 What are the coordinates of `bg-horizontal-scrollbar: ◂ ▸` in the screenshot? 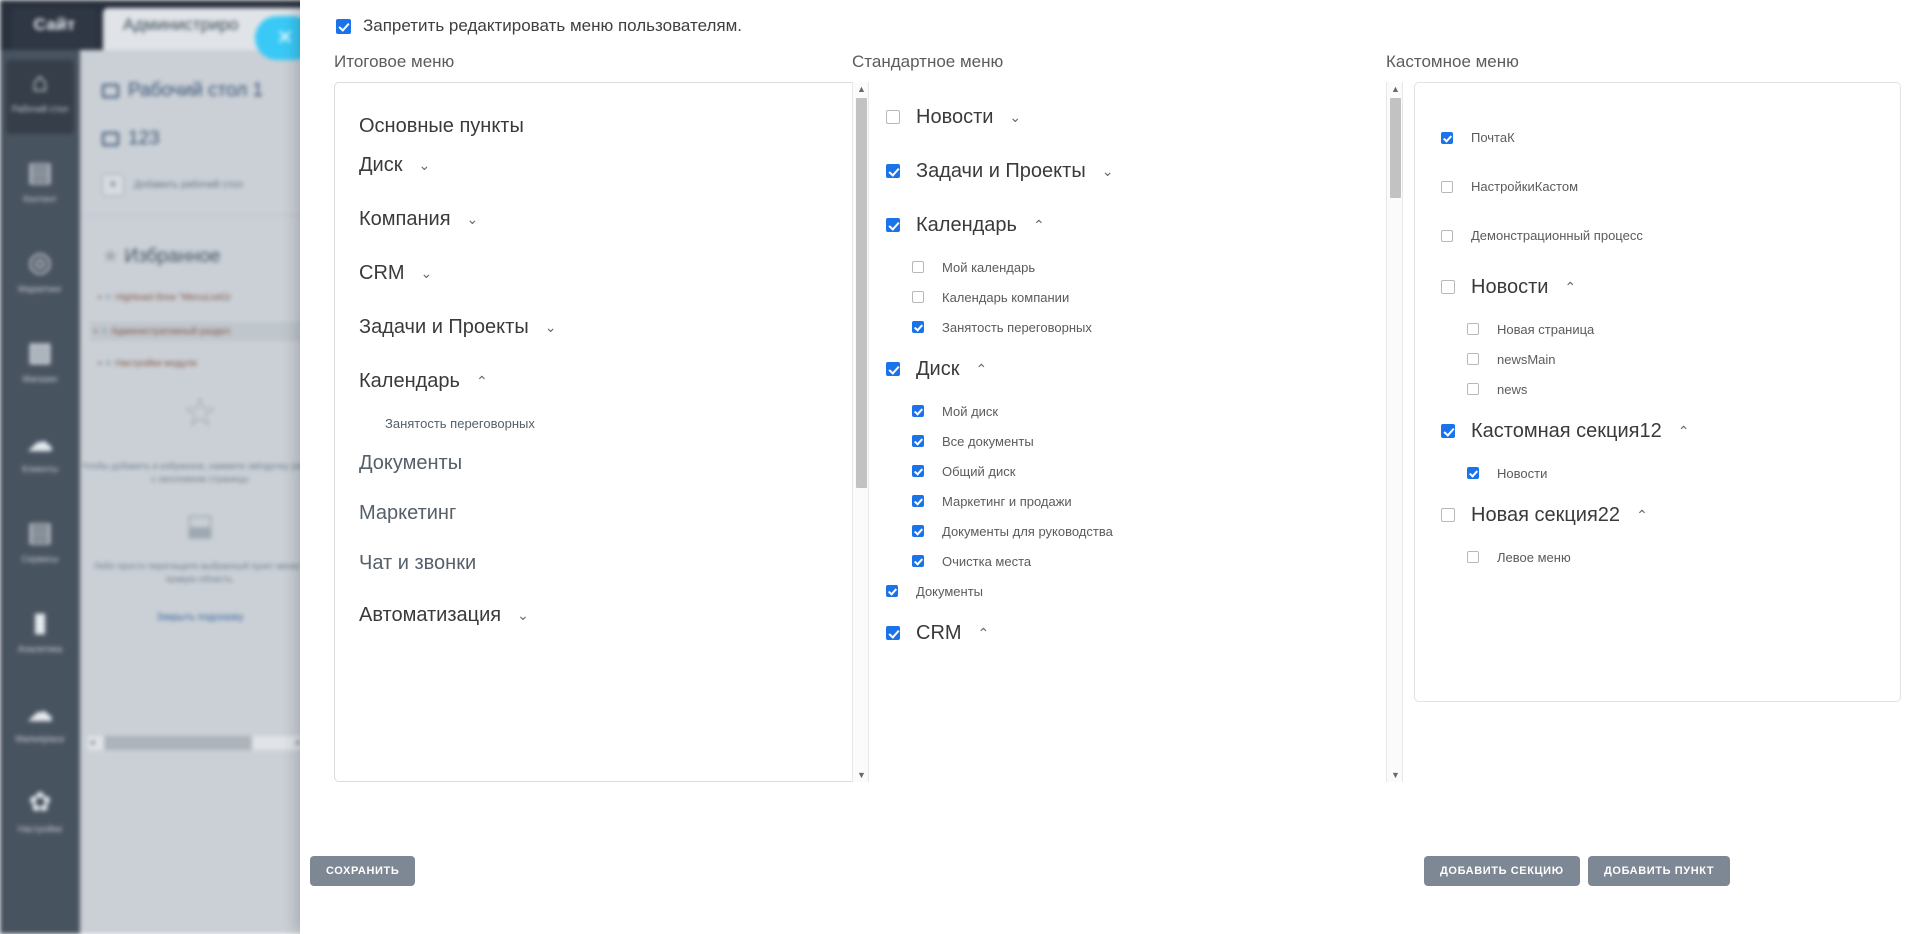 It's located at (195, 743).